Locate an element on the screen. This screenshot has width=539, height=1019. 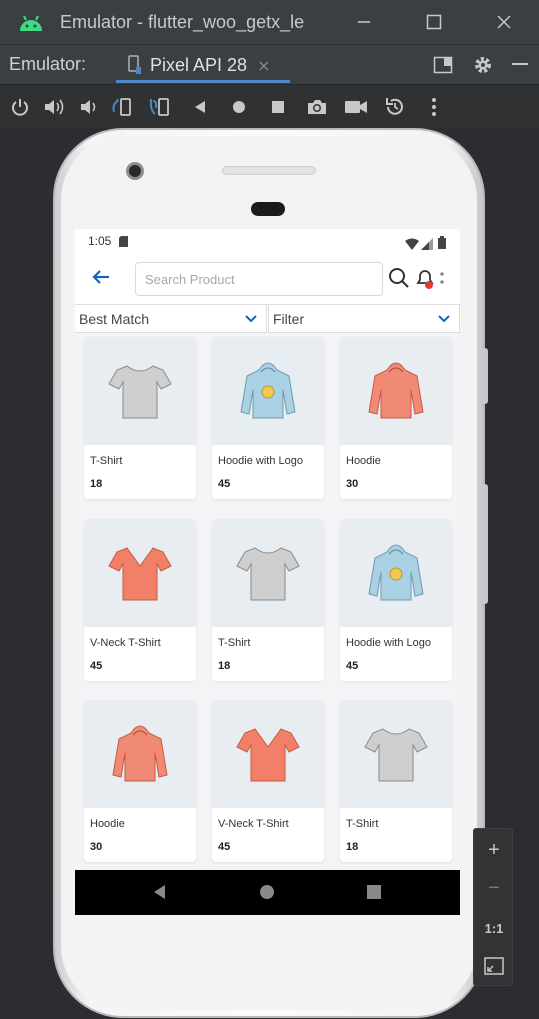
record-icon is located at coordinates (356, 107).